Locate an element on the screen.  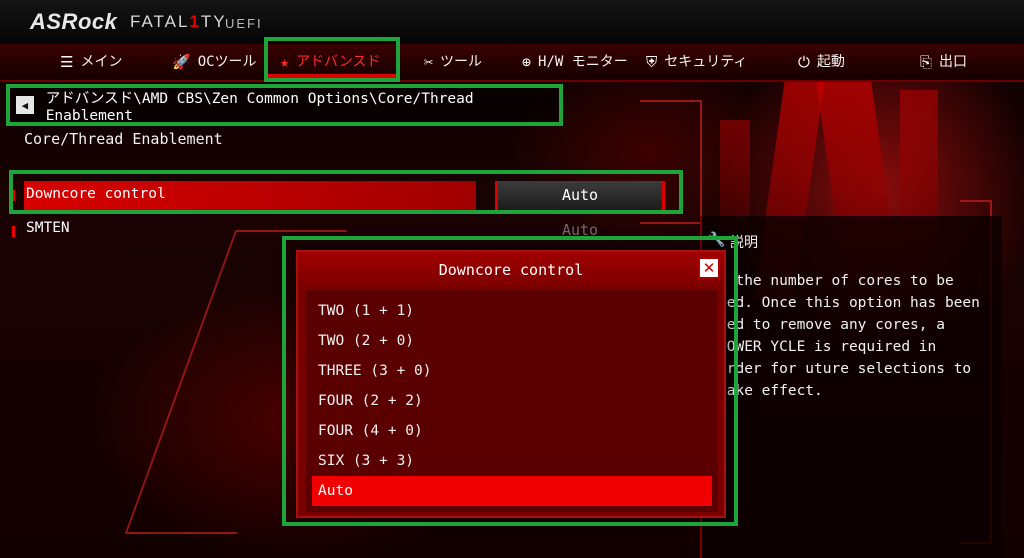
popup-option-selected: Auto is located at coordinates (512, 491).